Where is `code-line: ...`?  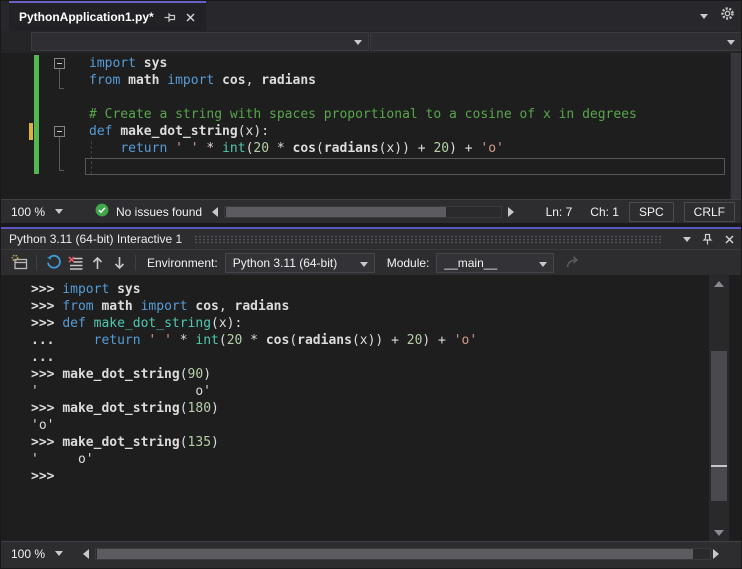
code-line: ... is located at coordinates (367, 357).